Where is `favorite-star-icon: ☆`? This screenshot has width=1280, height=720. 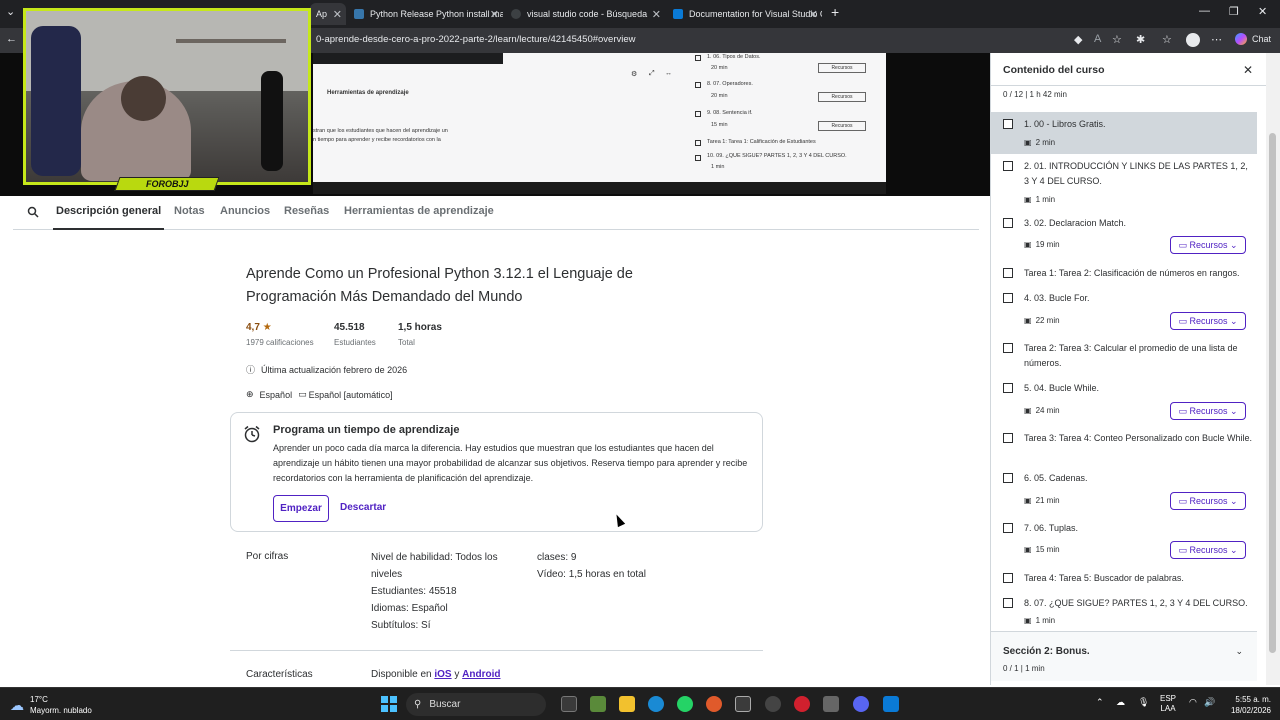
favorite-star-icon: ☆ is located at coordinates (1117, 39).